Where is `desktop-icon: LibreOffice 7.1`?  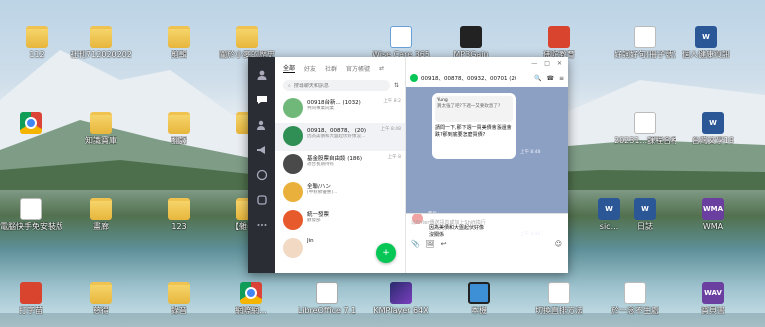 desktop-icon: LibreOffice 7.1 is located at coordinates (327, 298).